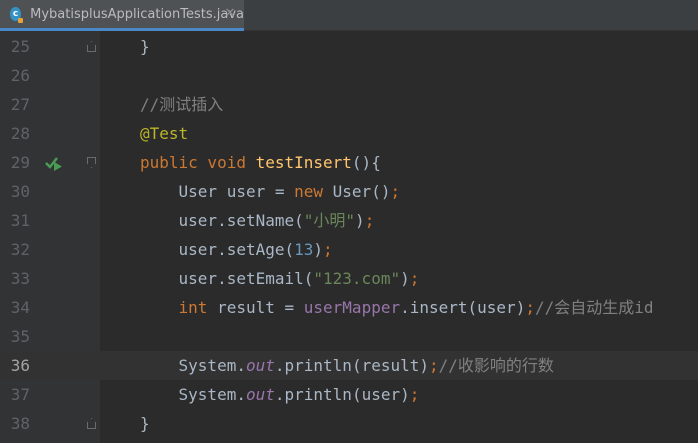 This screenshot has width=698, height=443. I want to click on code-line: 32 user.setAge(13);, so click(349, 249).